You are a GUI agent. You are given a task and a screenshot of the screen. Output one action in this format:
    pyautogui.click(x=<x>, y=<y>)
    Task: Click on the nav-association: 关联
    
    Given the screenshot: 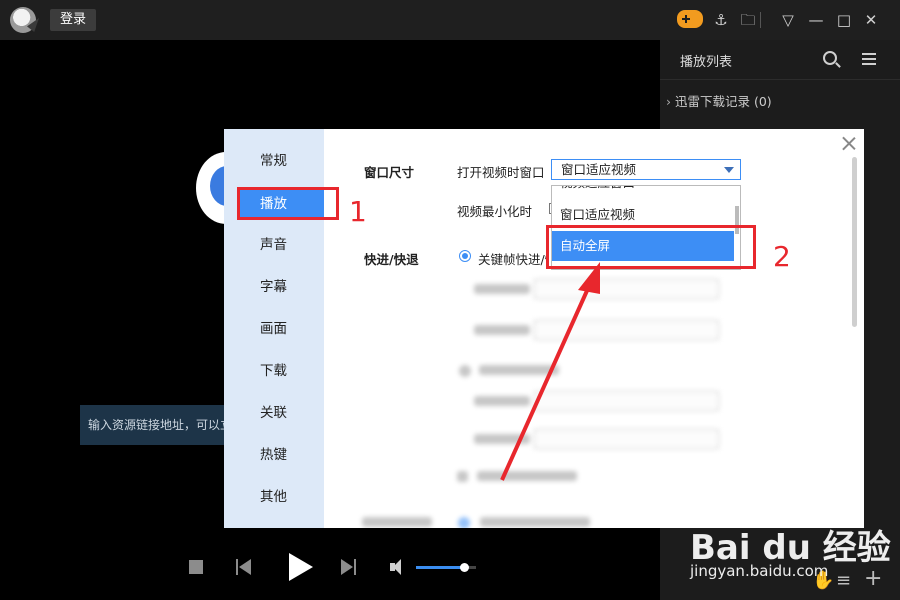 What is the action you would take?
    pyautogui.click(x=274, y=413)
    